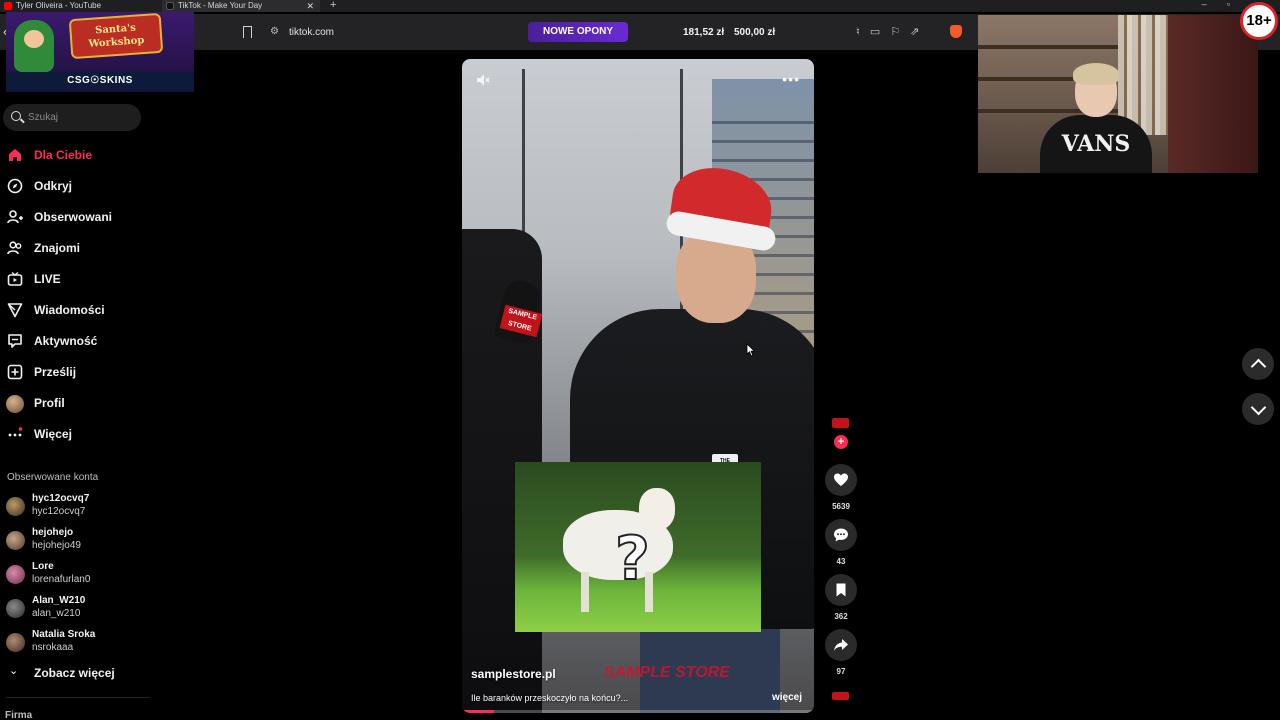 This screenshot has height=720, width=1280. I want to click on user-follow-icon, so click(15, 217).